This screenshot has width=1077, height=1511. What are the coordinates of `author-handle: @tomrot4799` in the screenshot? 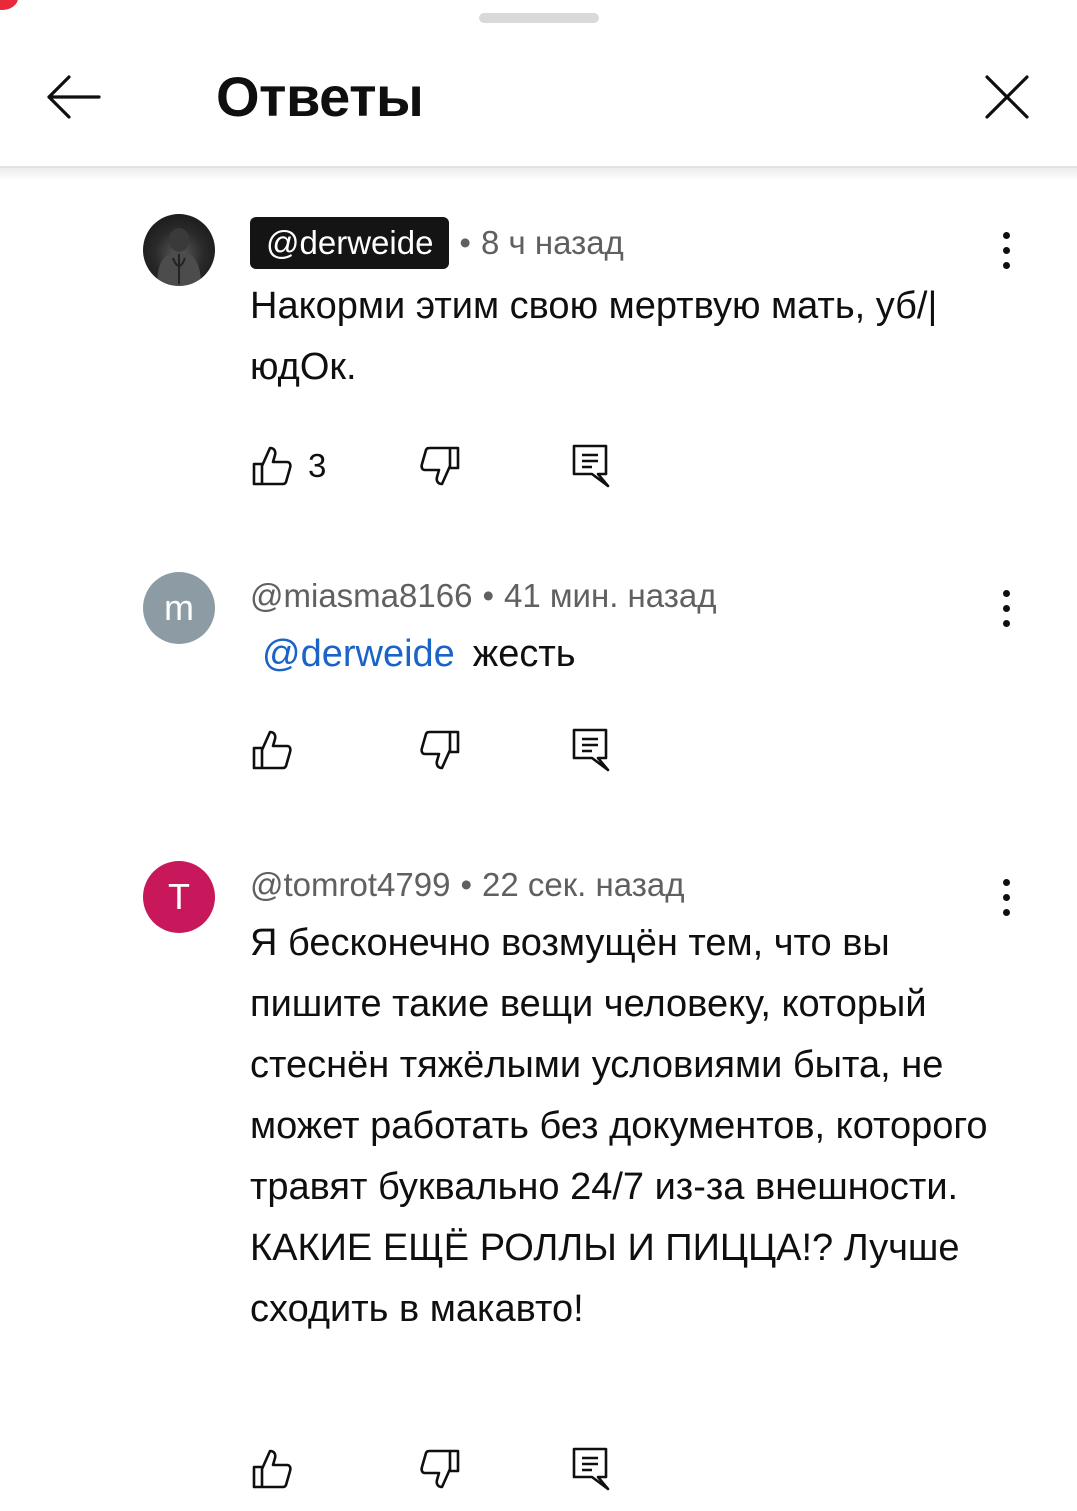 It's located at (350, 885).